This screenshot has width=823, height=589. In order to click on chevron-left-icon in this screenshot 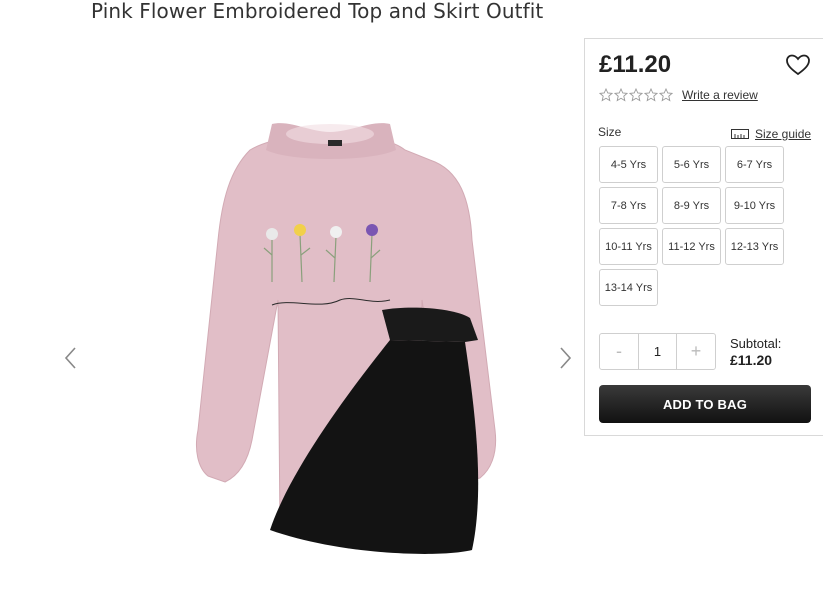, I will do `click(70, 358)`.